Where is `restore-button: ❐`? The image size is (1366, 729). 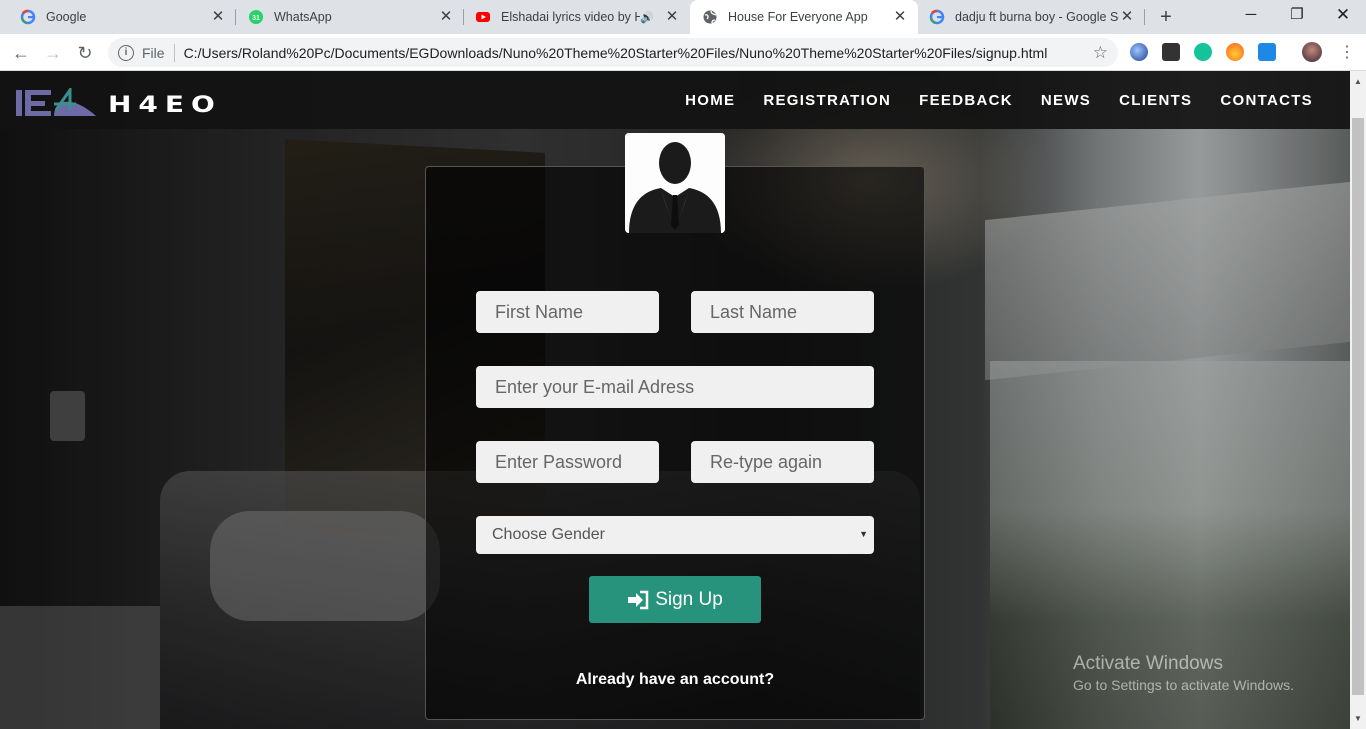
restore-button: ❐ is located at coordinates (1297, 15).